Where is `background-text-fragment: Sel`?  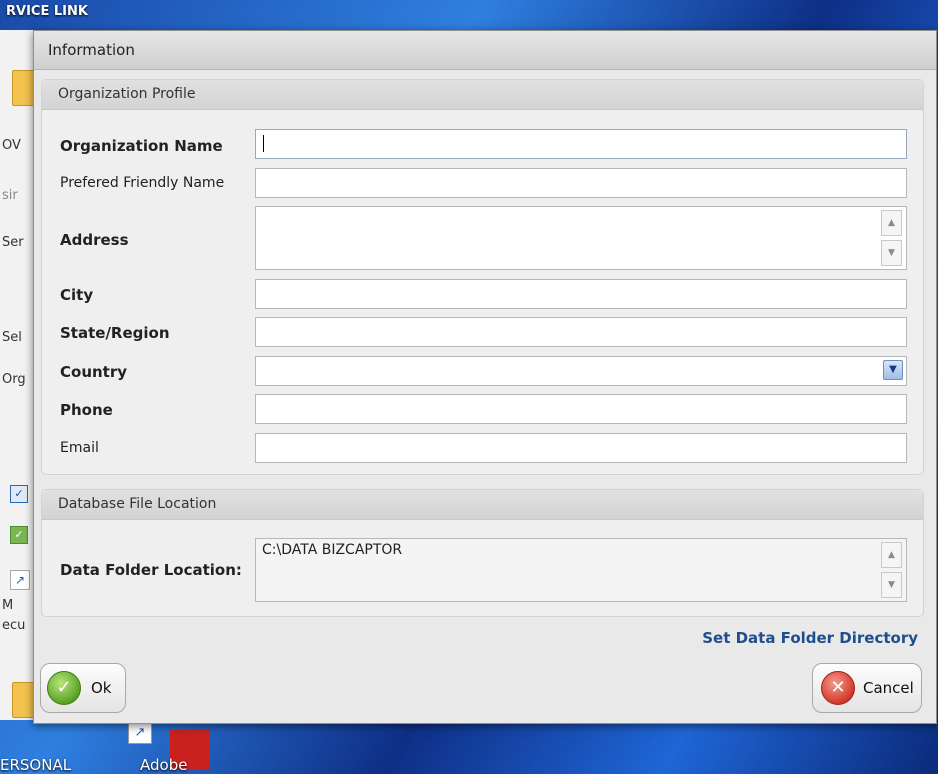 background-text-fragment: Sel is located at coordinates (12, 337).